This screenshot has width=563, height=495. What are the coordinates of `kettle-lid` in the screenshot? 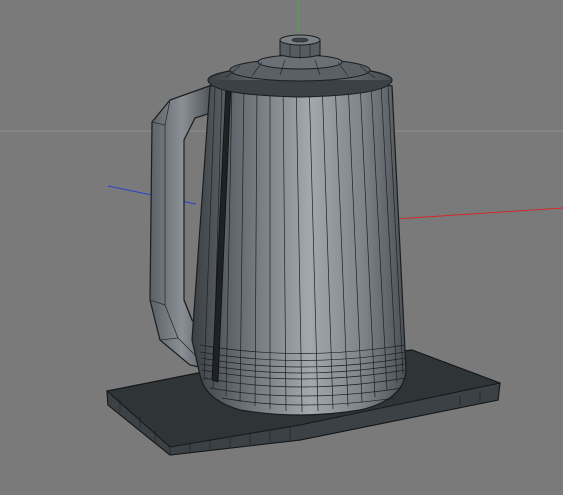 It's located at (300, 76).